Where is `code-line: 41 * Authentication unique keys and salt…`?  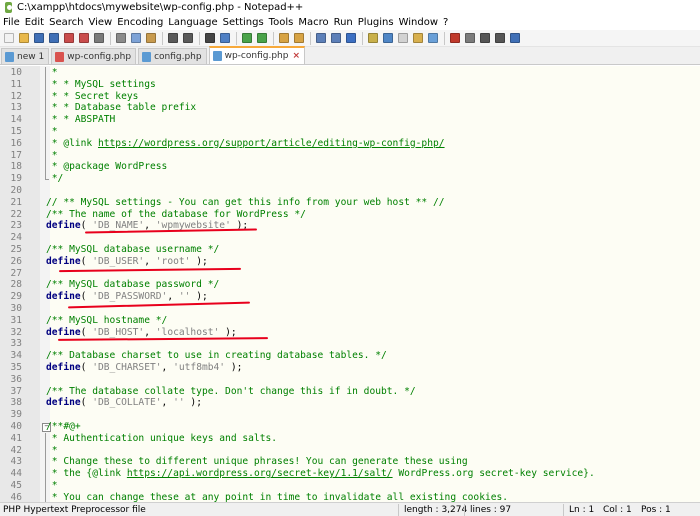
code-line: 41 * Authentication unique keys and salt… is located at coordinates (350, 438).